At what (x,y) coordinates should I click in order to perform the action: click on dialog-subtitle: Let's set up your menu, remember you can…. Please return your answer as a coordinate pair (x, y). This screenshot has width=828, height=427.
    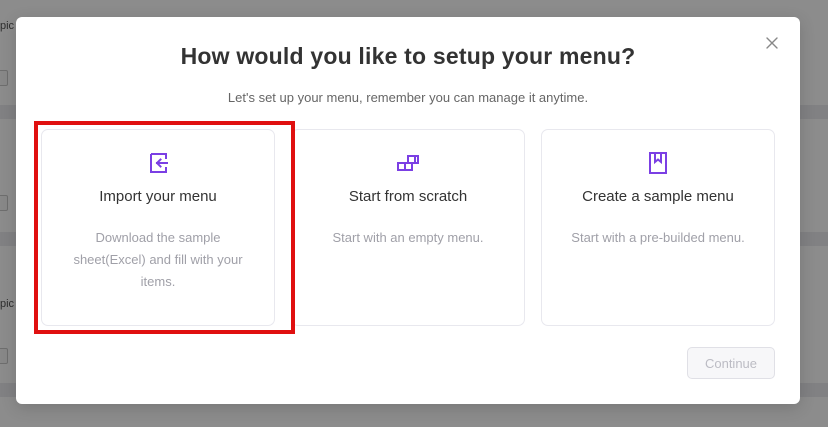
    Looking at the image, I should click on (408, 97).